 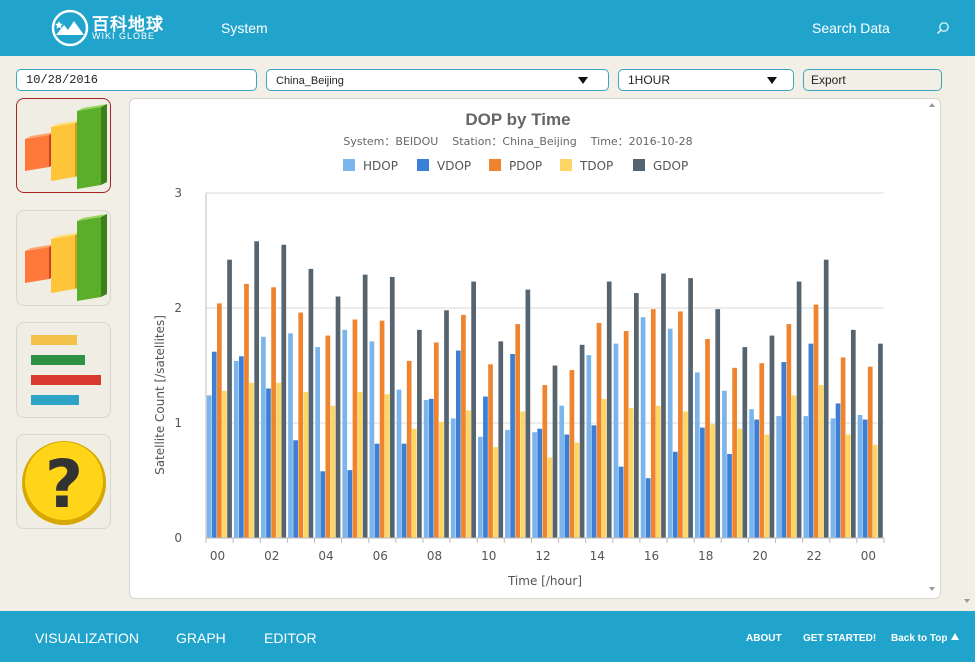 What do you see at coordinates (764, 638) in the screenshot?
I see `about-link: ABOUT` at bounding box center [764, 638].